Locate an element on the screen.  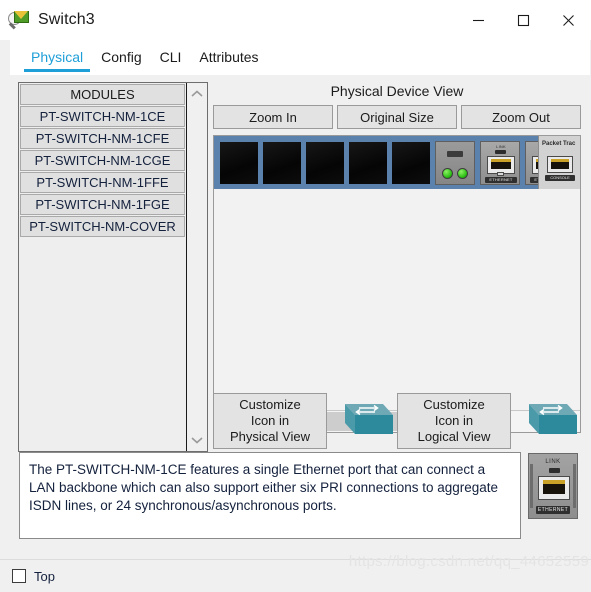
customize-physical-line2: Icon in is located at coordinates (270, 420).